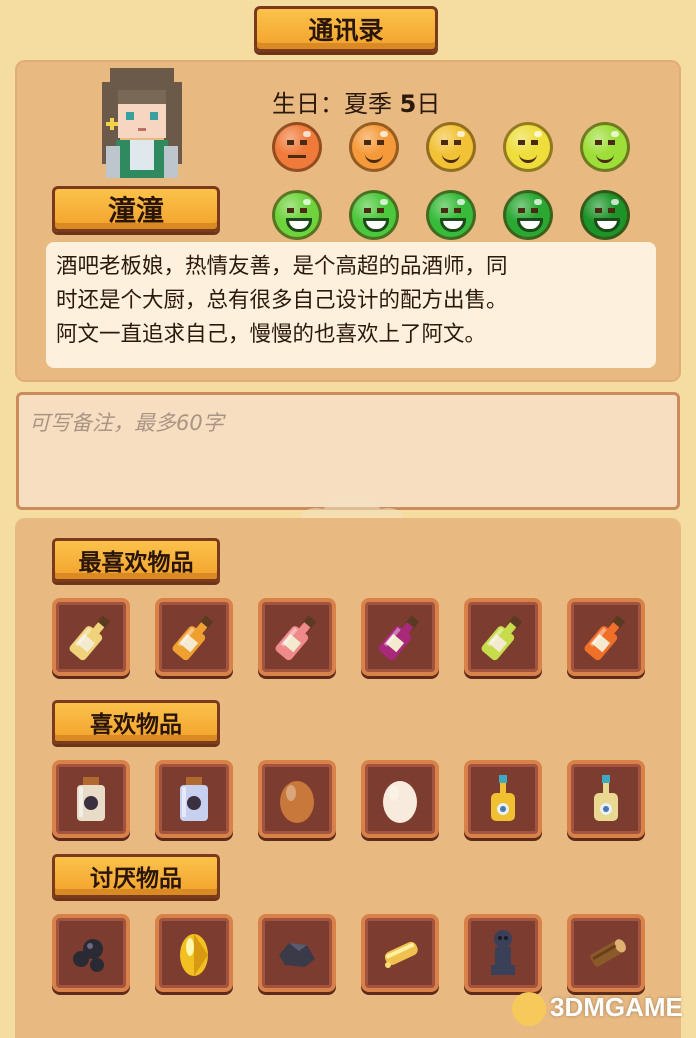 Image resolution: width=696 pixels, height=1038 pixels. Describe the element at coordinates (136, 560) in the screenshot. I see `section-label: 最喜欢物品` at that location.